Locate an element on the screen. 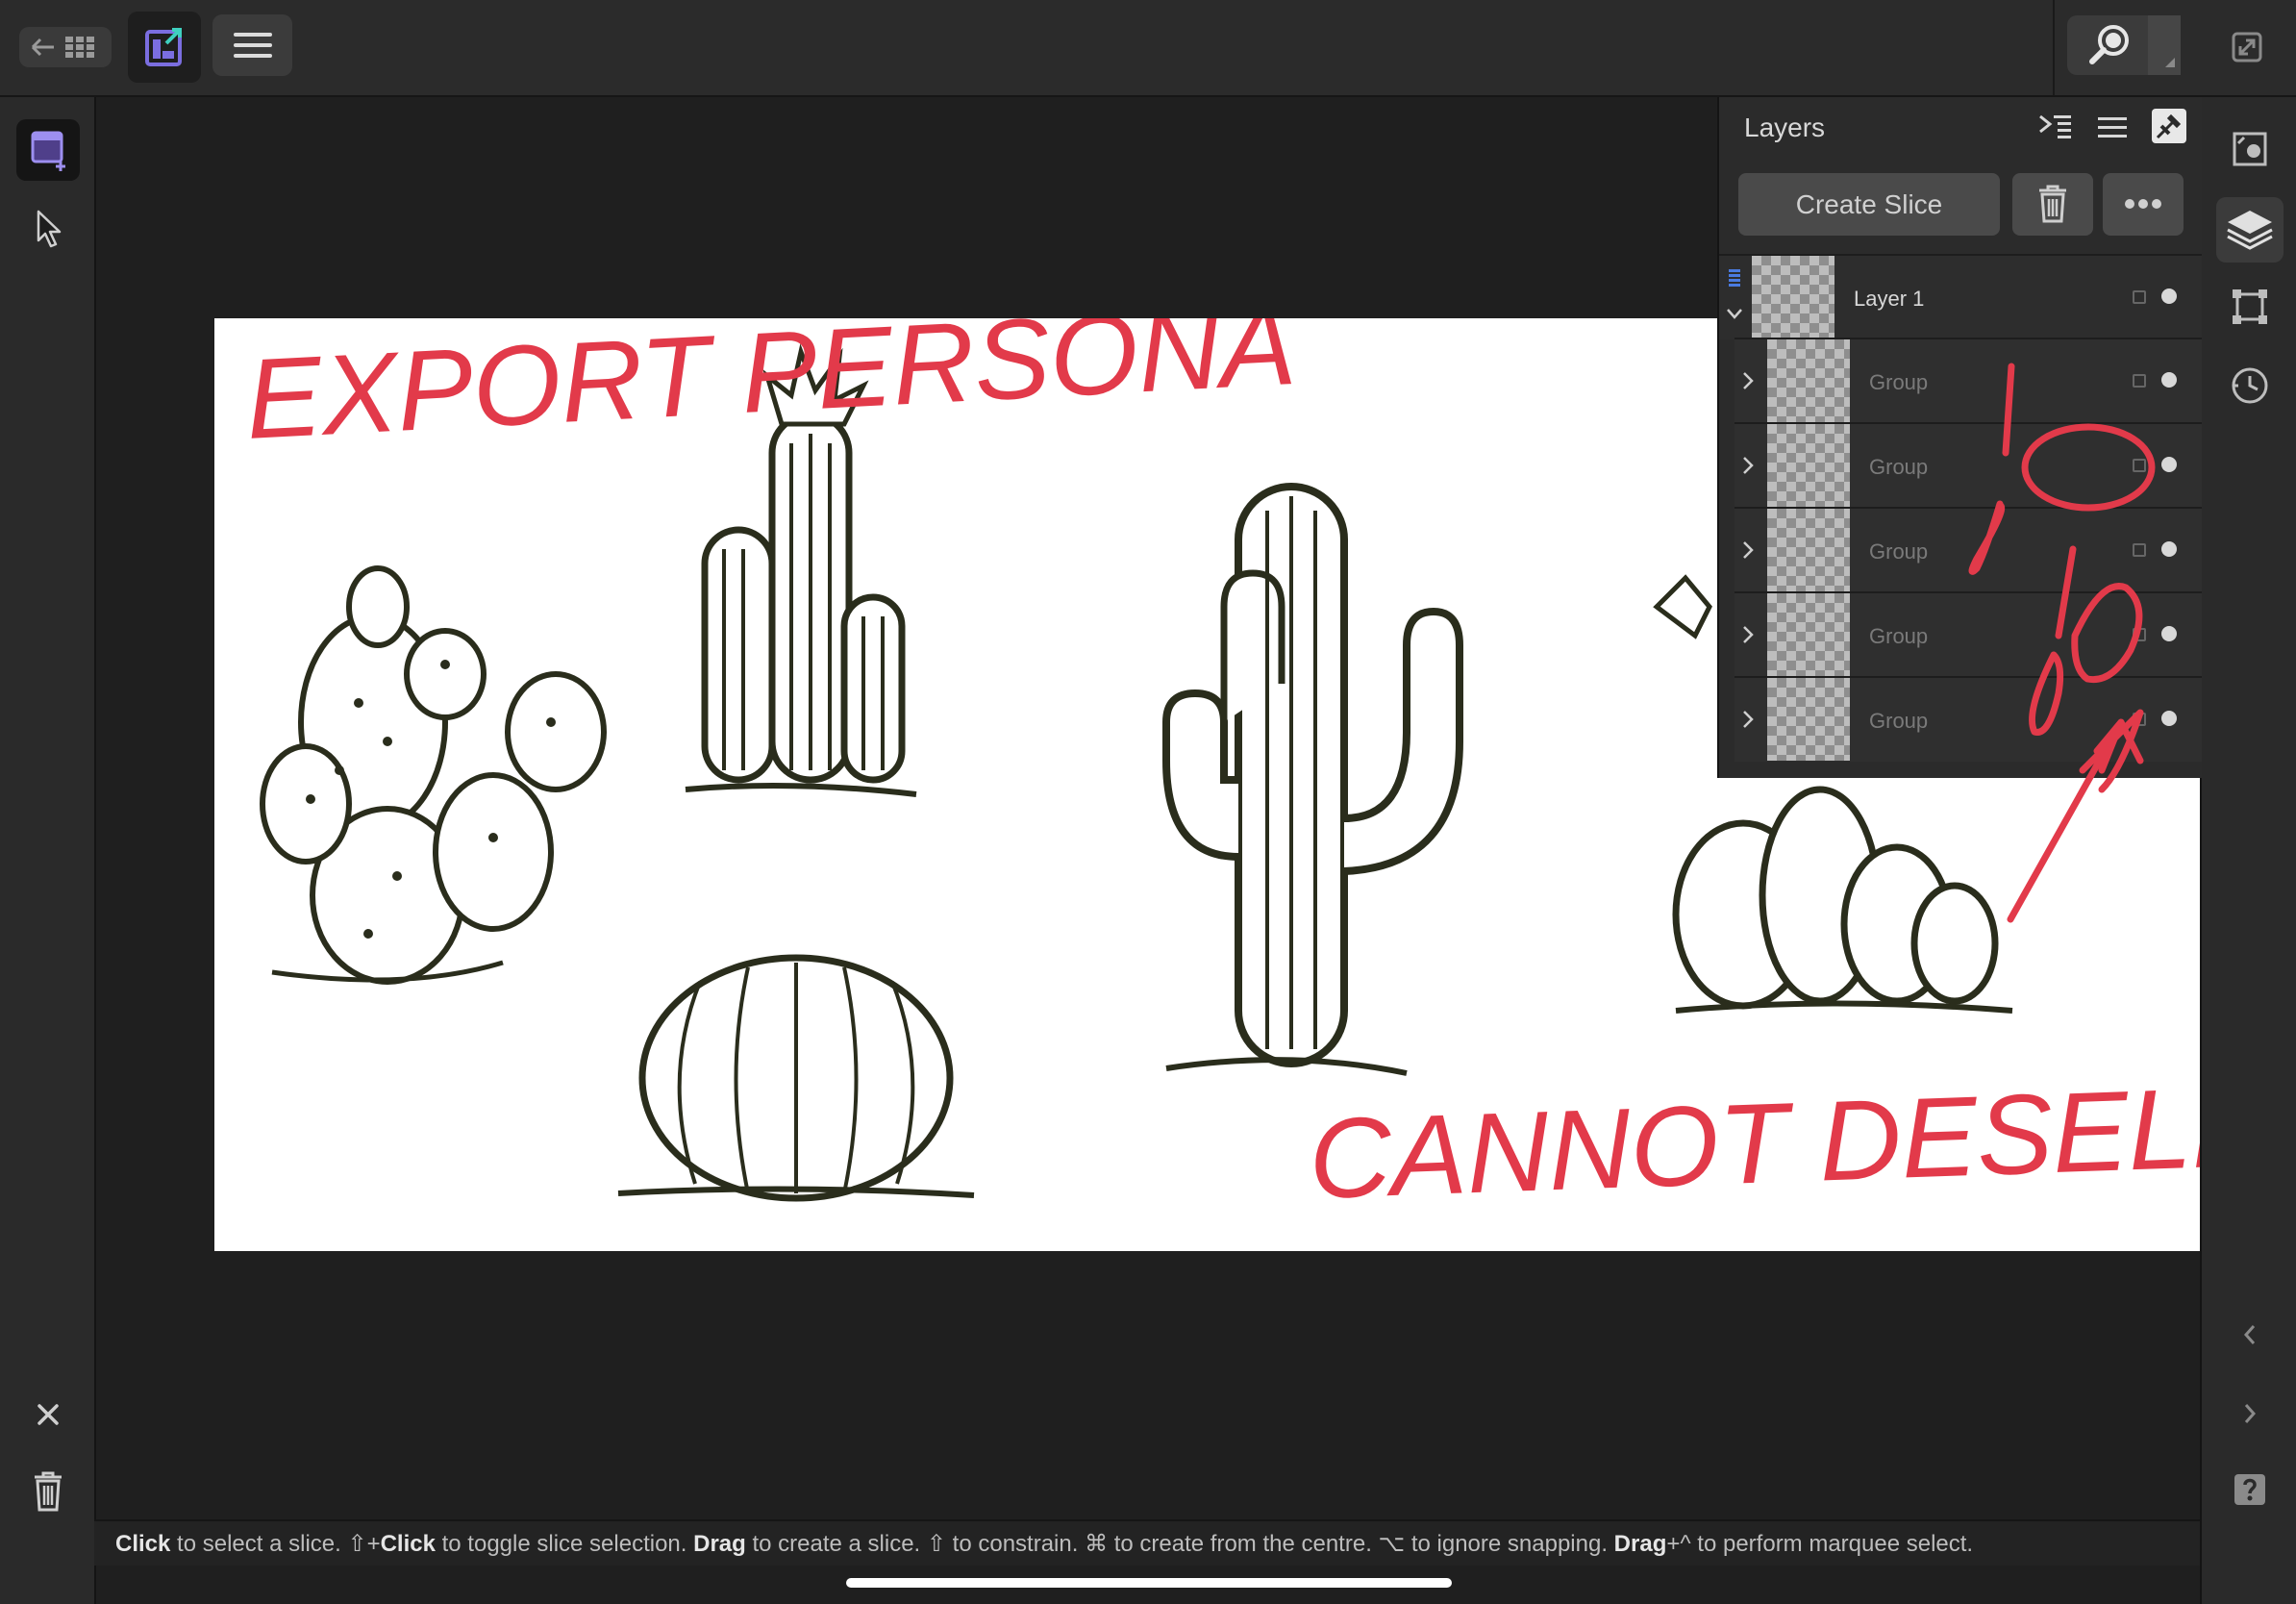  collapse-left-button is located at coordinates (2249, 1334).